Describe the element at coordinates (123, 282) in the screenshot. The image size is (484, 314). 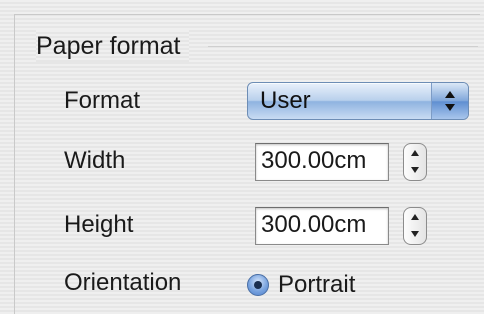
I see `orientation-label: Orientation` at that location.